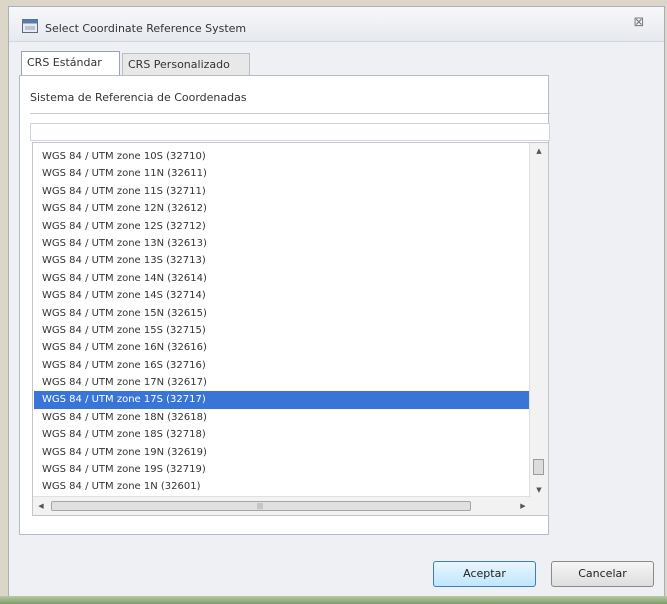 The height and width of the screenshot is (604, 667). What do you see at coordinates (281, 486) in the screenshot?
I see `list-item: WGS 84 / UTM zone 1N (32601)` at bounding box center [281, 486].